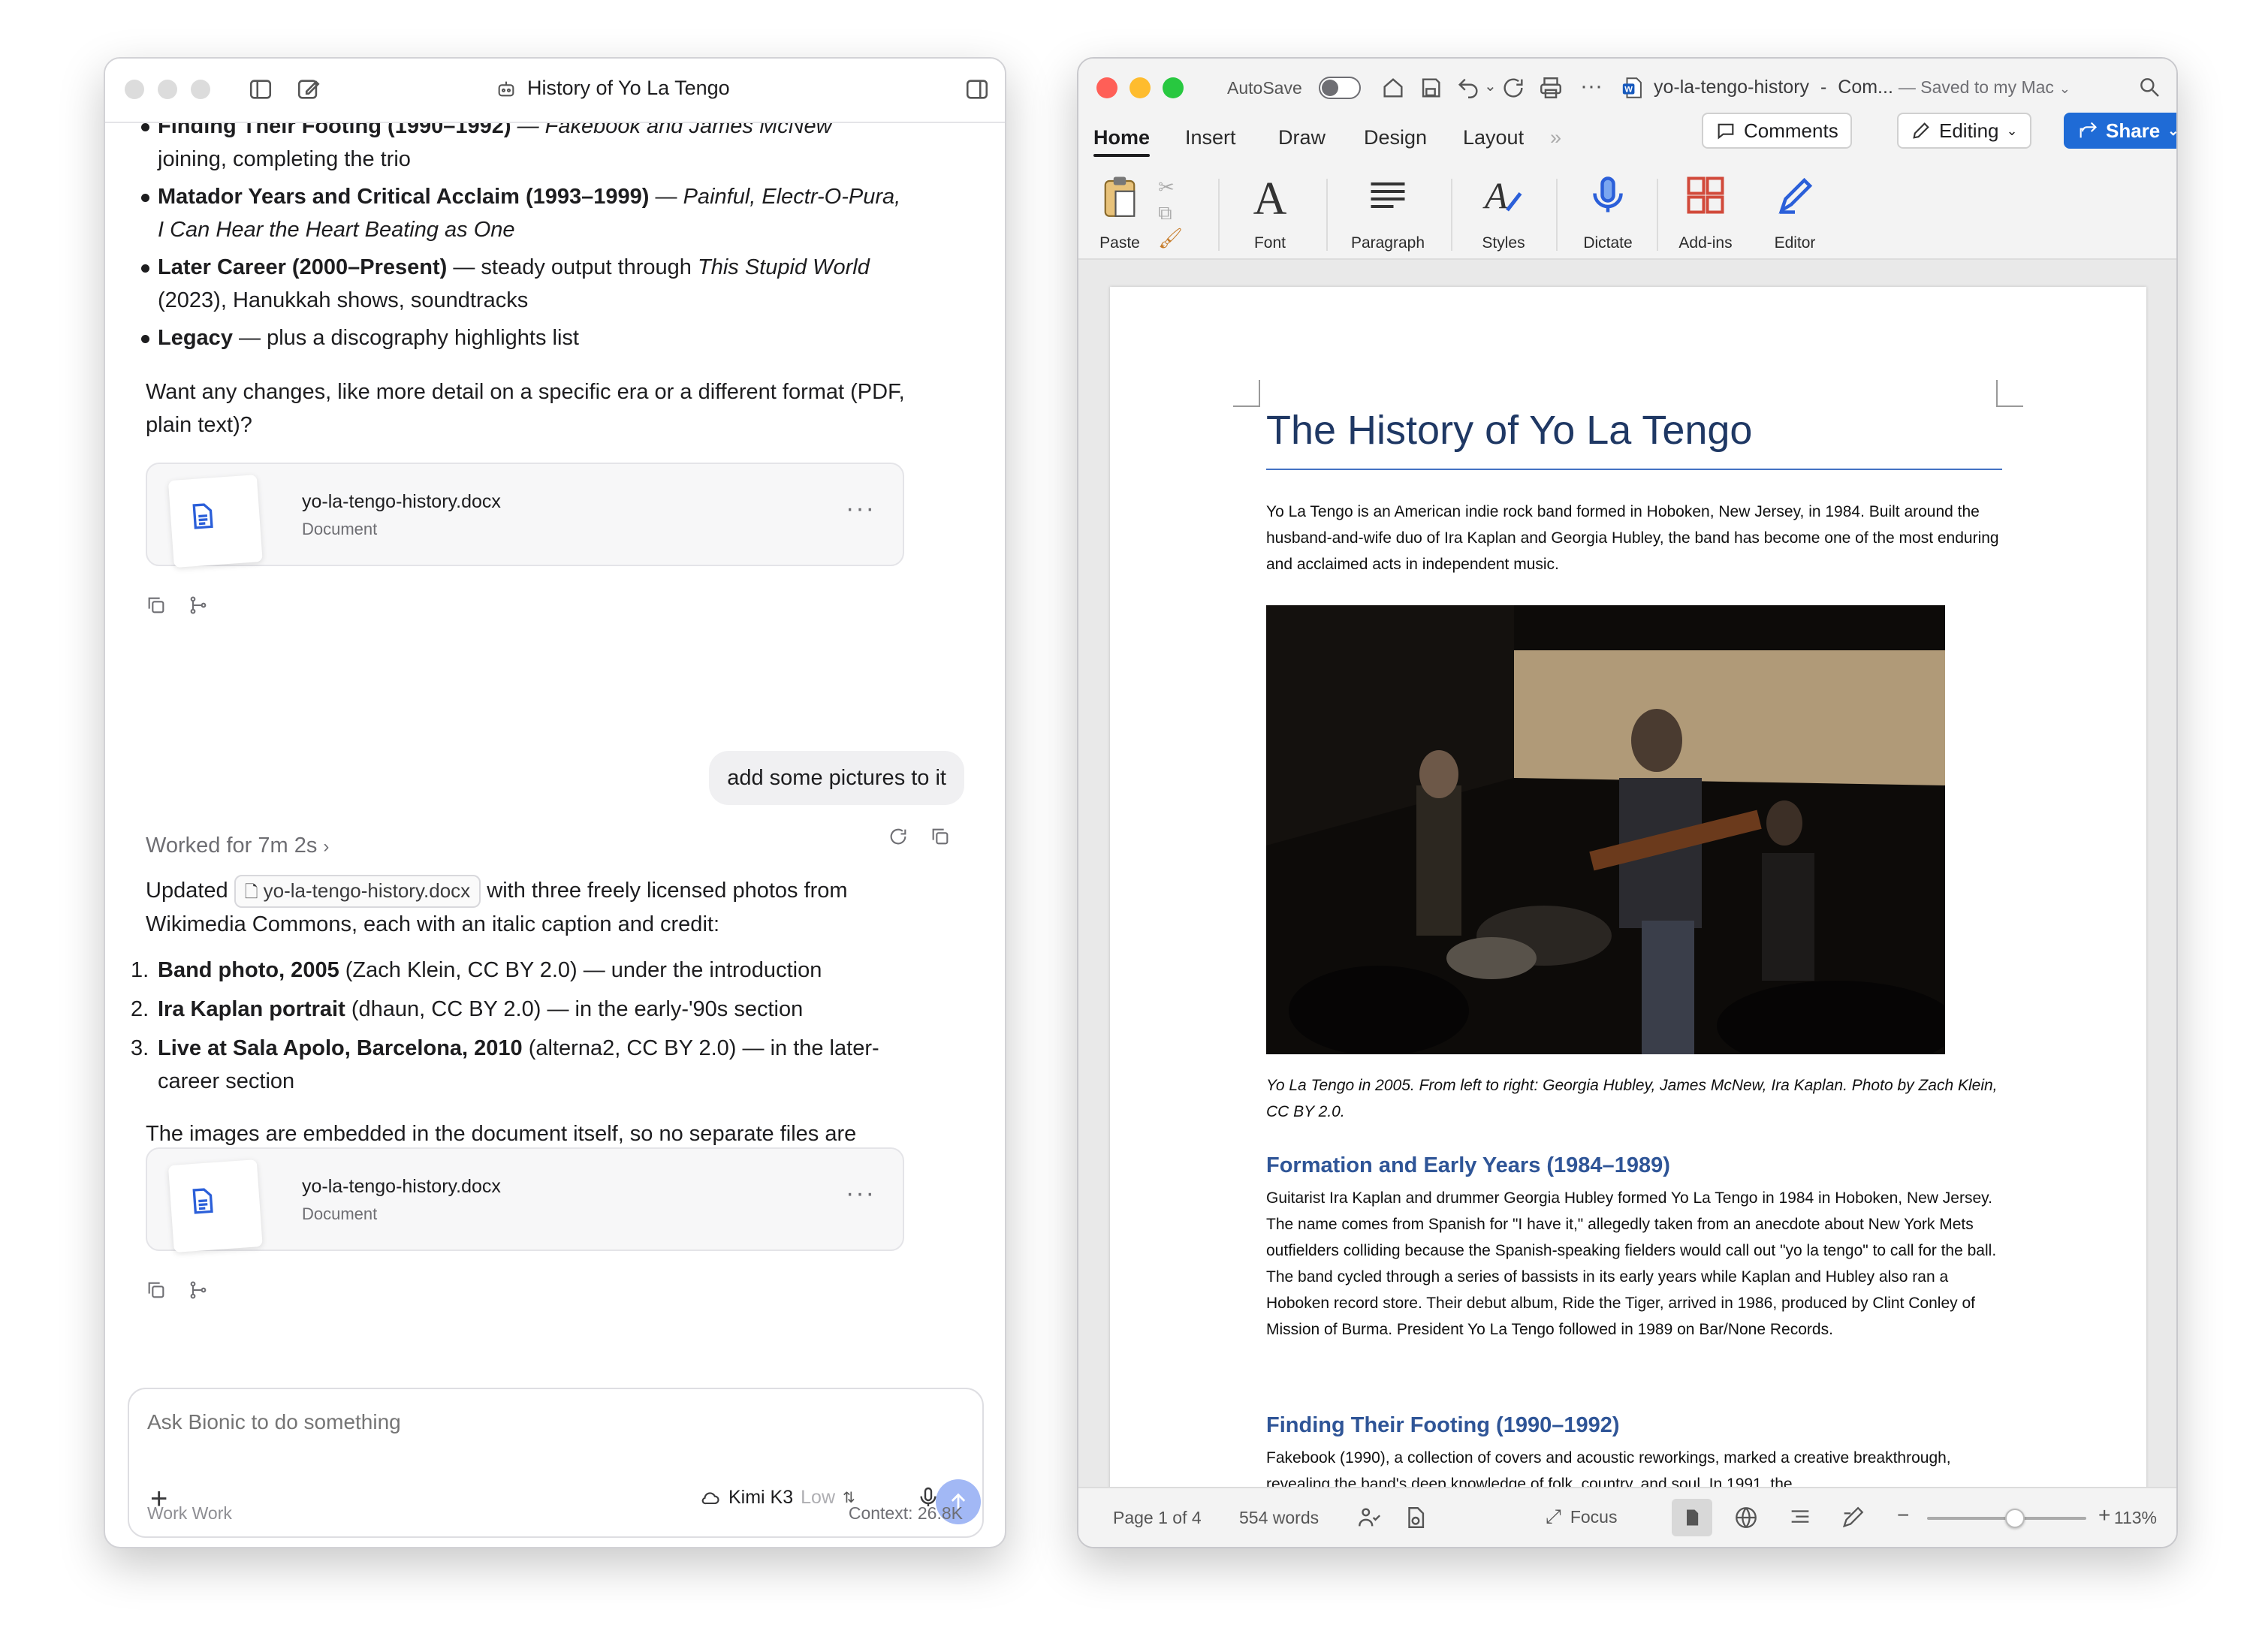 The height and width of the screenshot is (1652, 2253). Describe the element at coordinates (1369, 1517) in the screenshot. I see `accessibility-icon` at that location.